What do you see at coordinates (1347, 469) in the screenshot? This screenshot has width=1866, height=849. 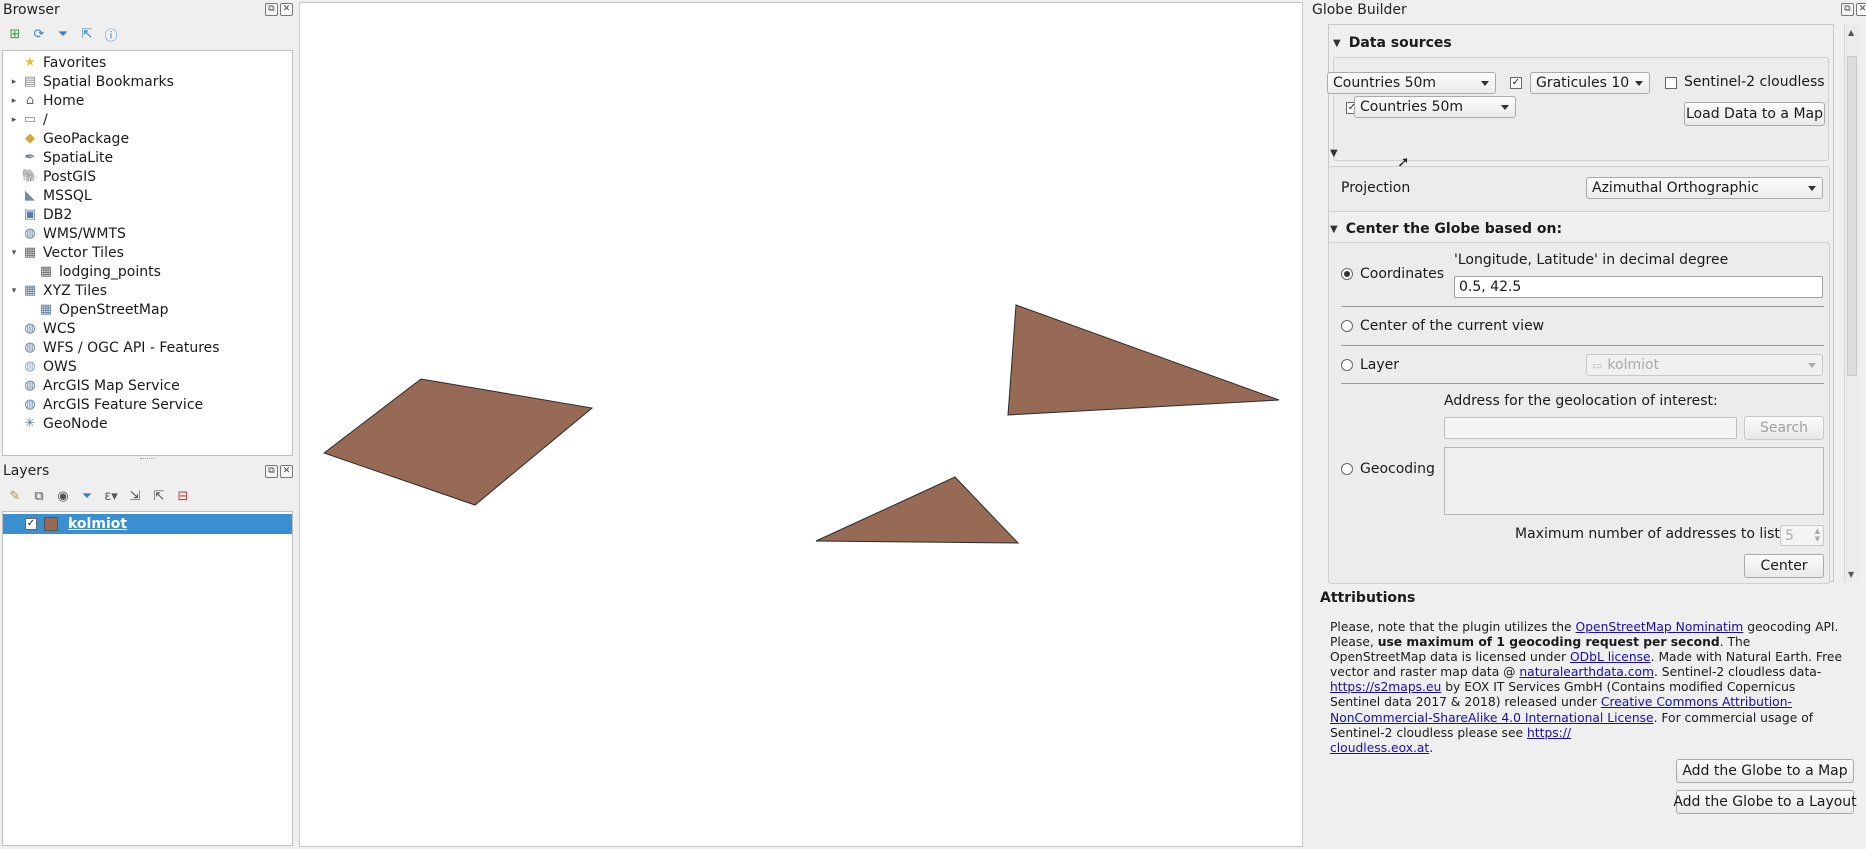 I see `geocoding-radio` at bounding box center [1347, 469].